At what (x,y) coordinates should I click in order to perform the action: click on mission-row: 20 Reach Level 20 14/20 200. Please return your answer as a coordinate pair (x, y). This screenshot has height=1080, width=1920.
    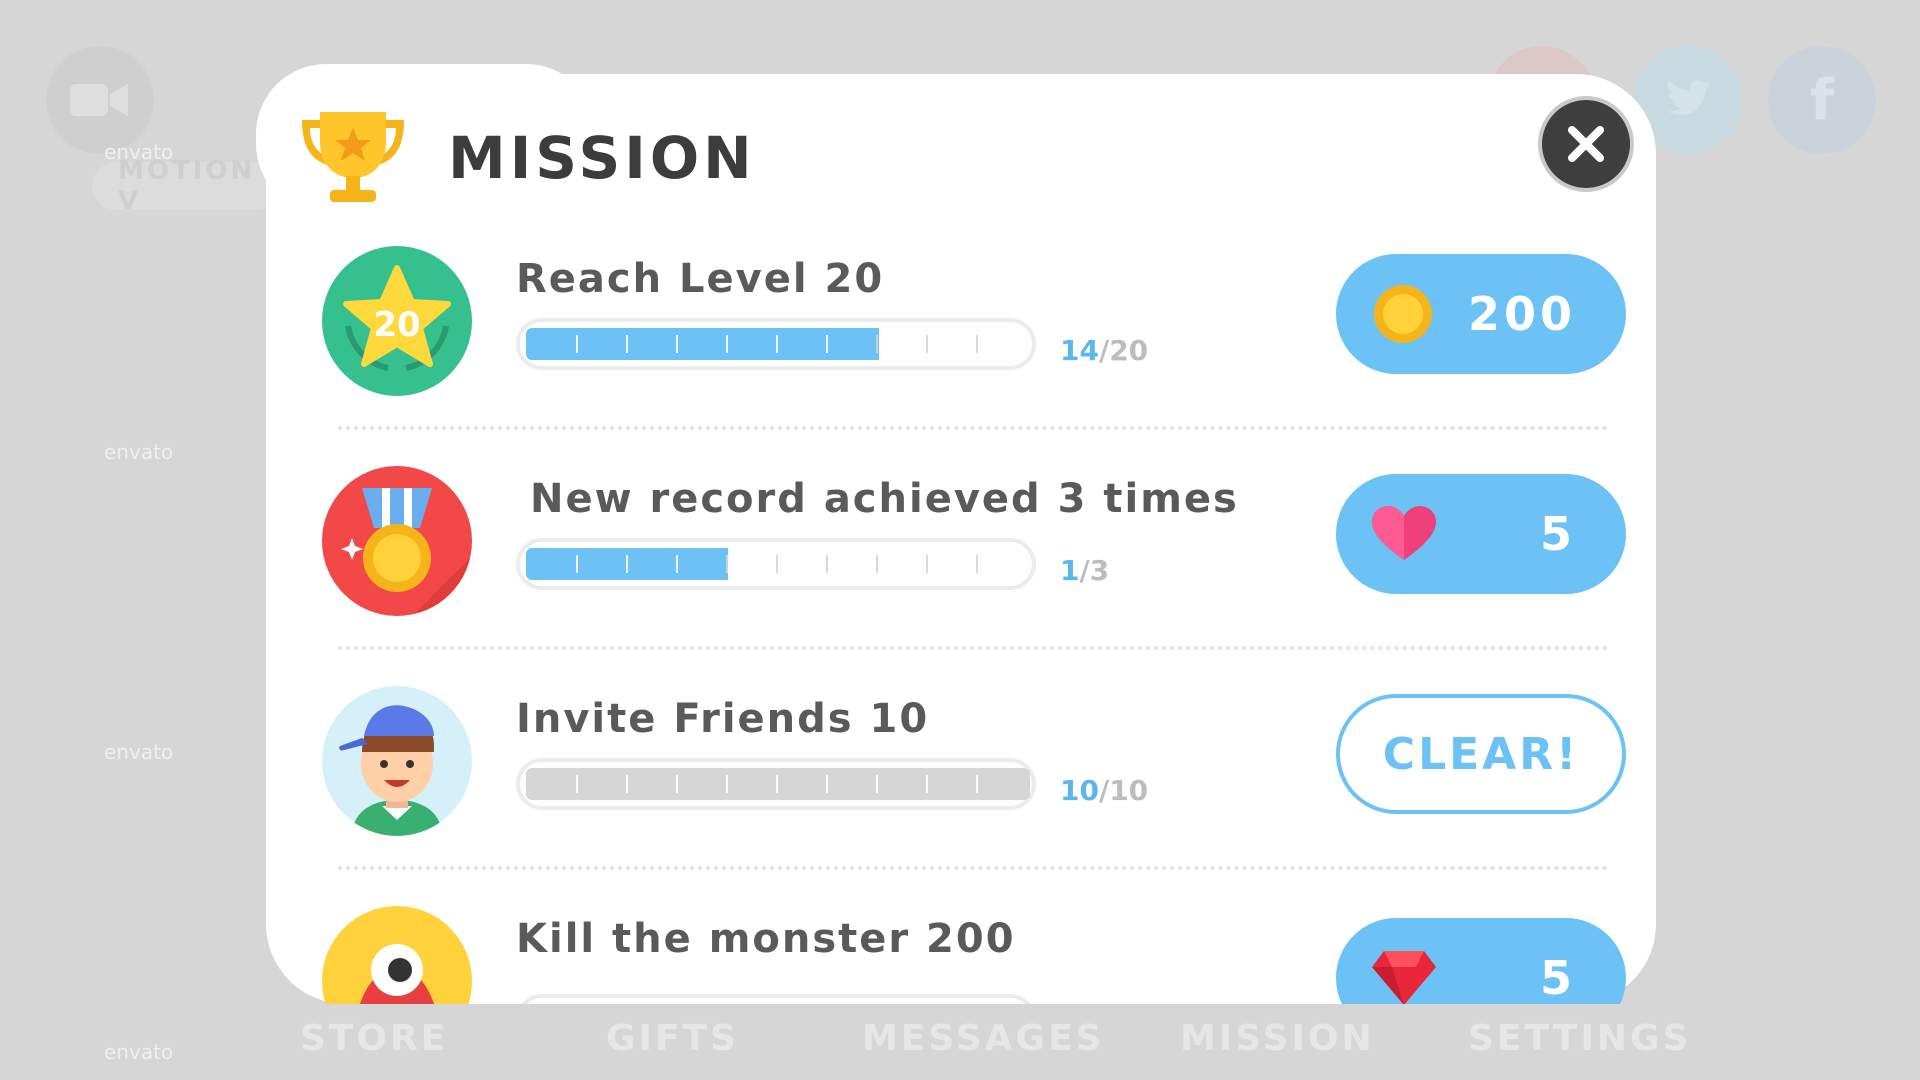
    Looking at the image, I should click on (977, 308).